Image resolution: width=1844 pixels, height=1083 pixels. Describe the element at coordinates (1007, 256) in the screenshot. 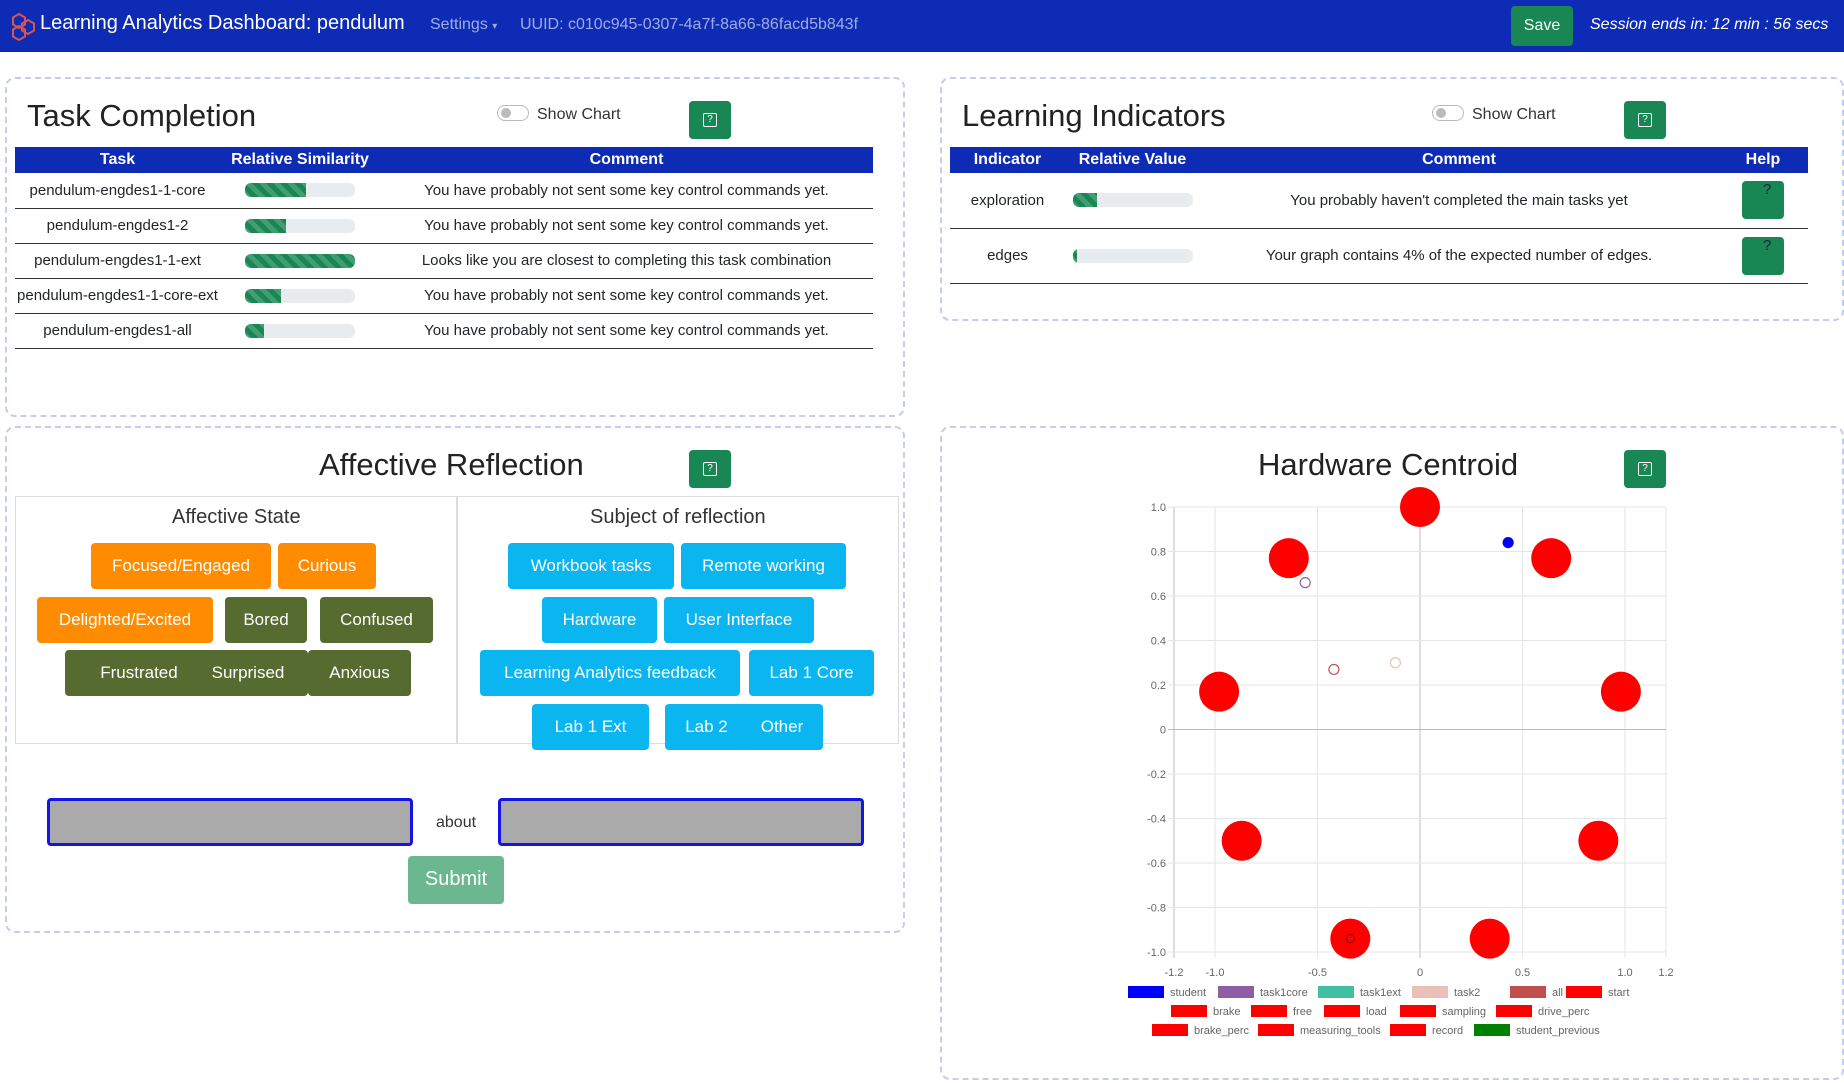

I see `indicator-name: edges` at that location.